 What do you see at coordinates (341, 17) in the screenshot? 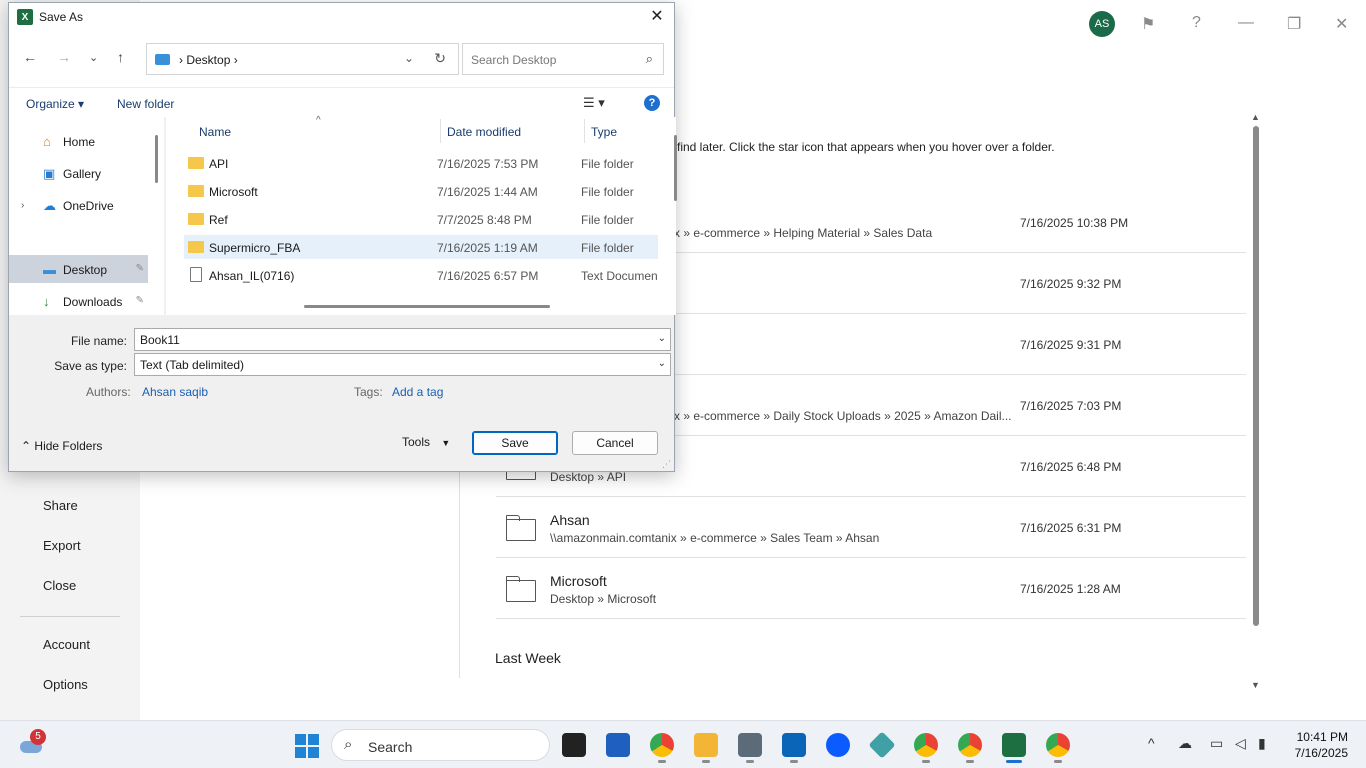
I see `dialog-titlebar: X Save As ✕` at bounding box center [341, 17].